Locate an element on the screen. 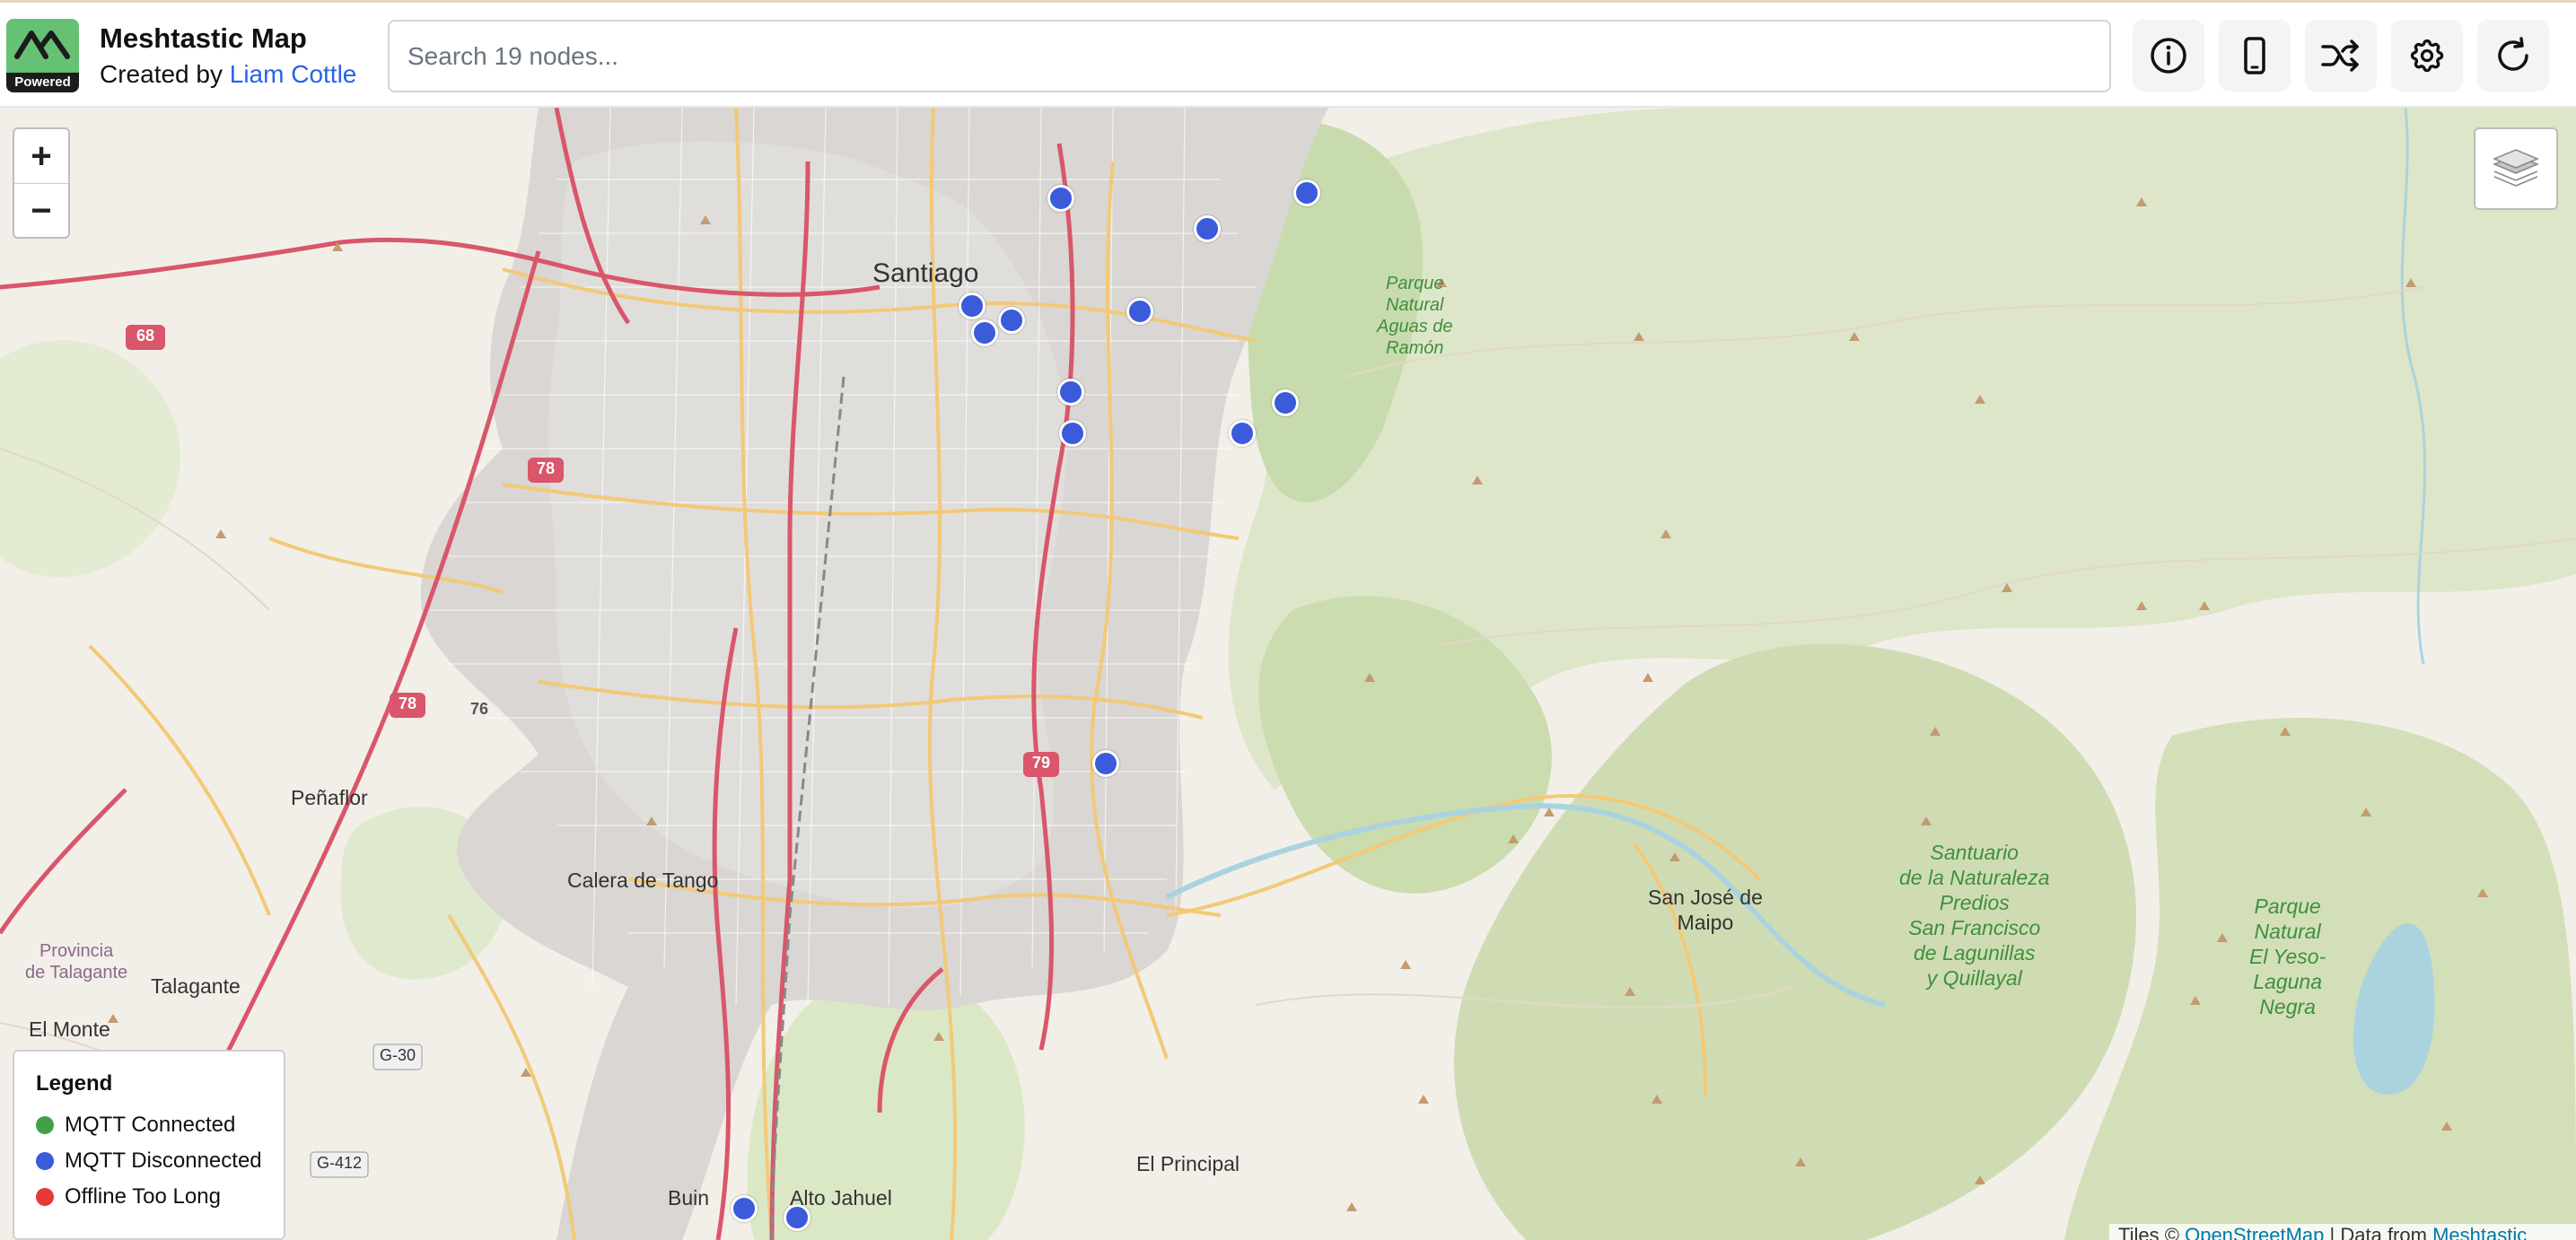 The height and width of the screenshot is (1240, 2576). route-shield-68: 68 is located at coordinates (145, 336).